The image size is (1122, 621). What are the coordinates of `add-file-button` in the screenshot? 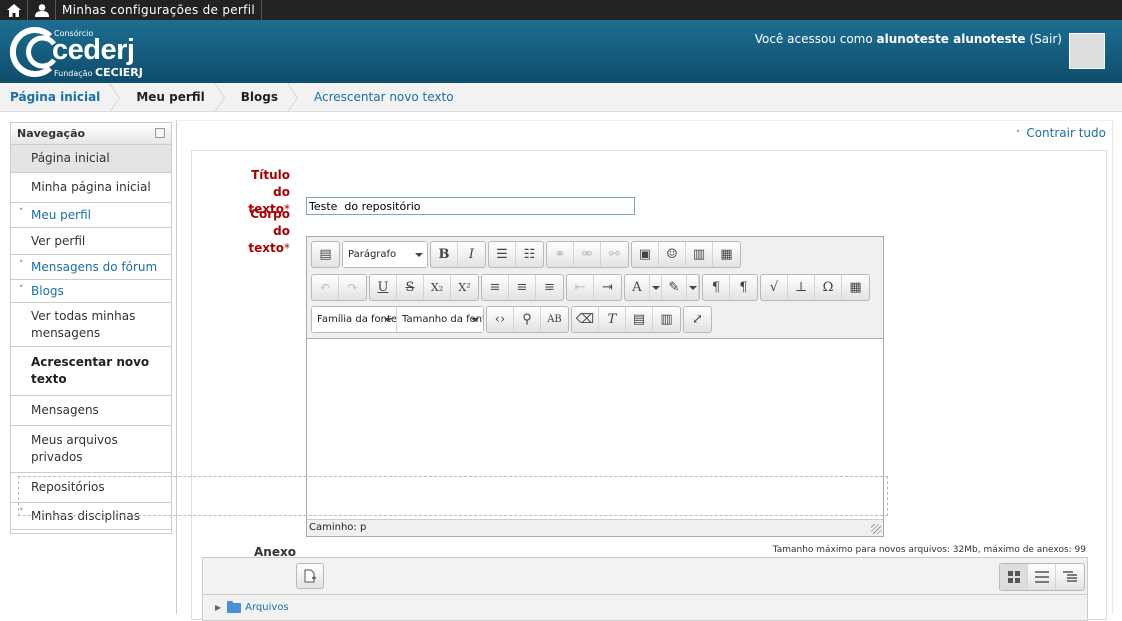 It's located at (310, 576).